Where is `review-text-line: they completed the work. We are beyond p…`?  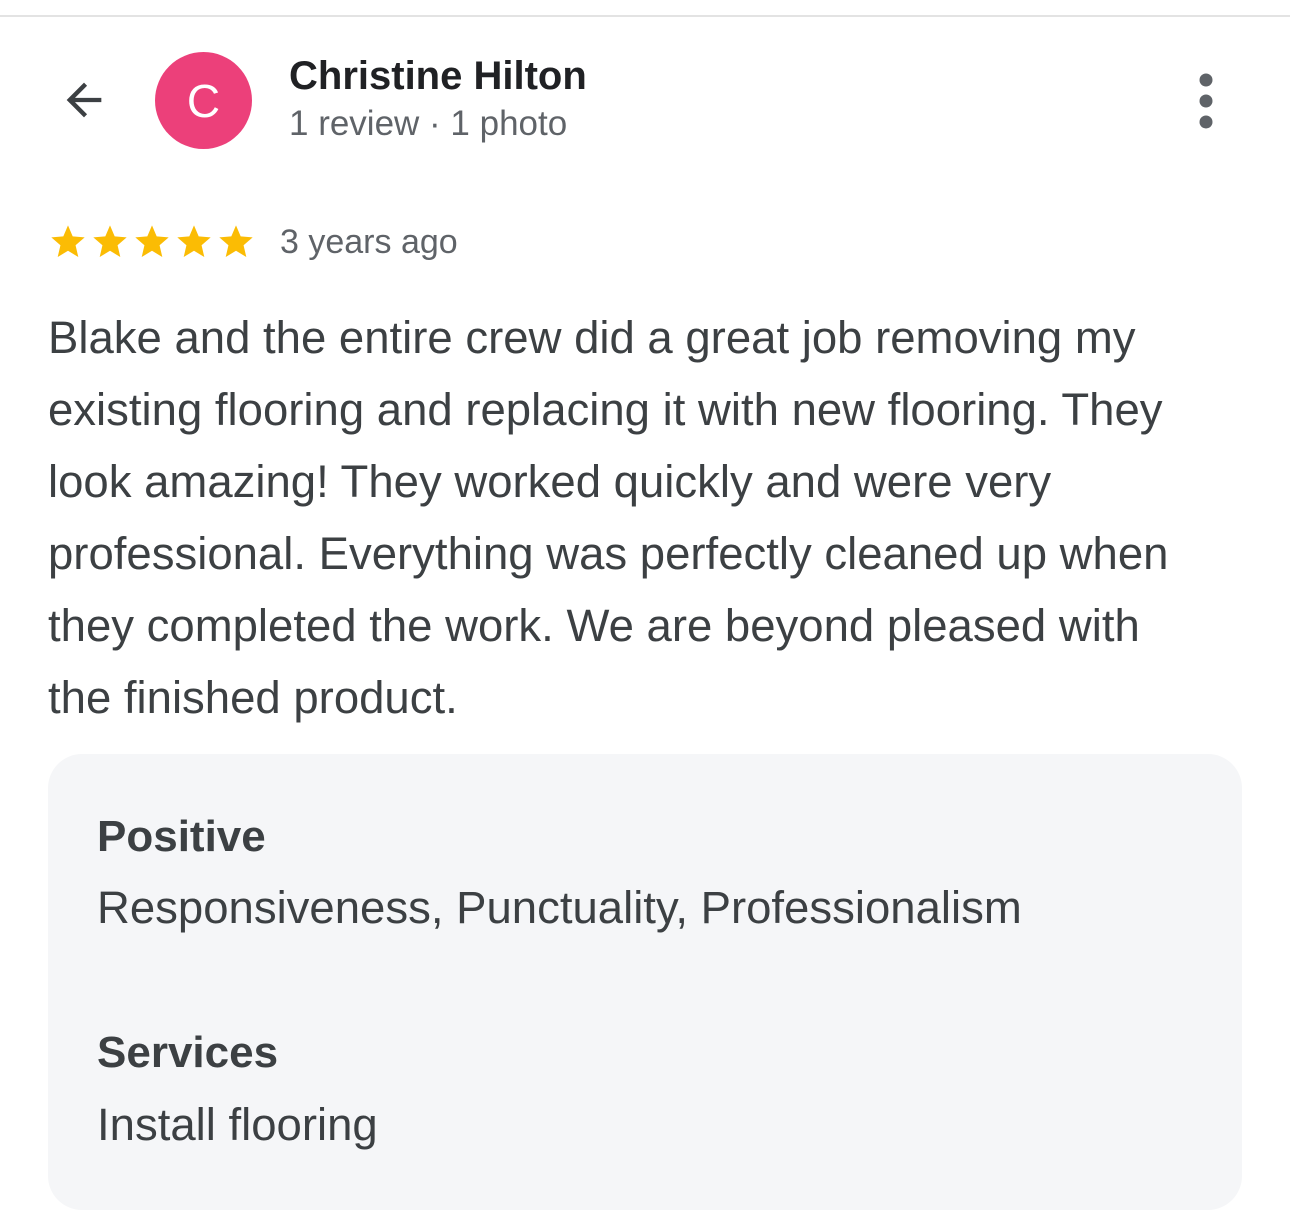 review-text-line: they completed the work. We are beyond p… is located at coordinates (594, 625).